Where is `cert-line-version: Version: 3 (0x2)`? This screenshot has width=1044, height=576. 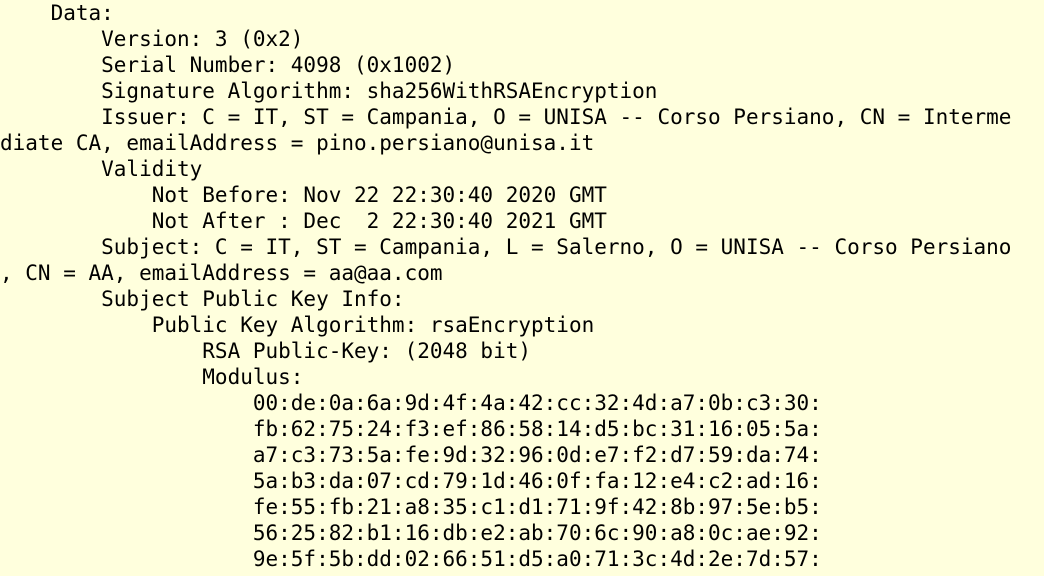
cert-line-version: Version: 3 (0x2) is located at coordinates (152, 39).